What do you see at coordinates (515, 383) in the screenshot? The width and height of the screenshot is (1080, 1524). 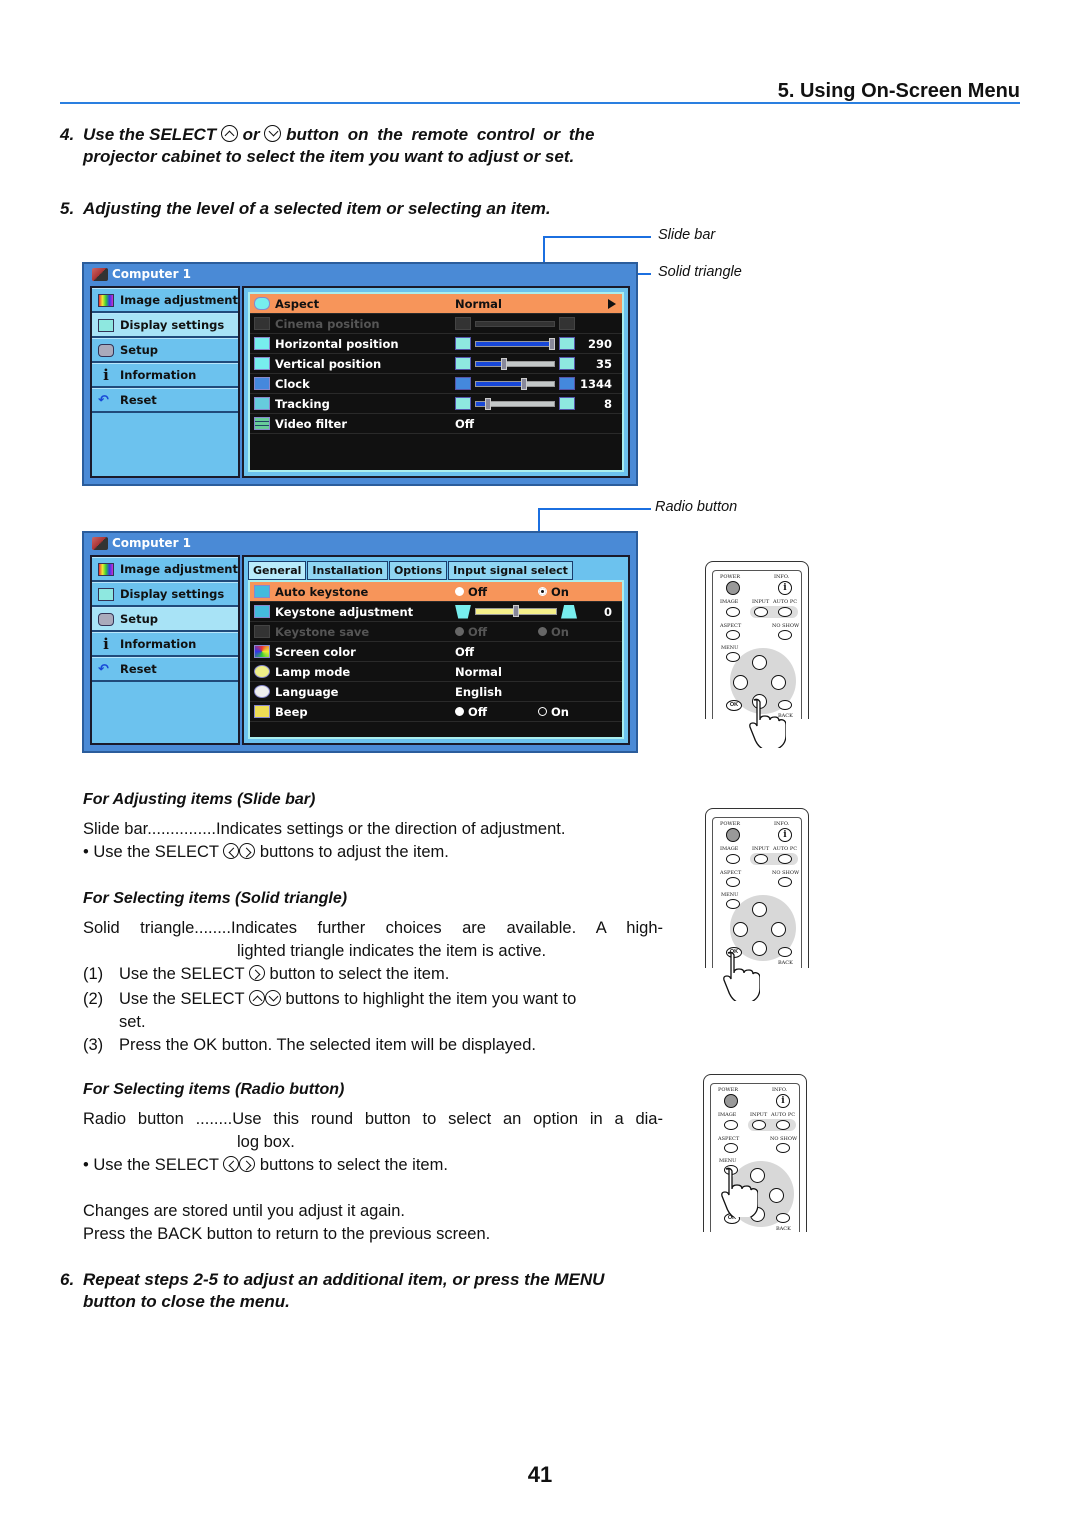 I see `clock-slider` at bounding box center [515, 383].